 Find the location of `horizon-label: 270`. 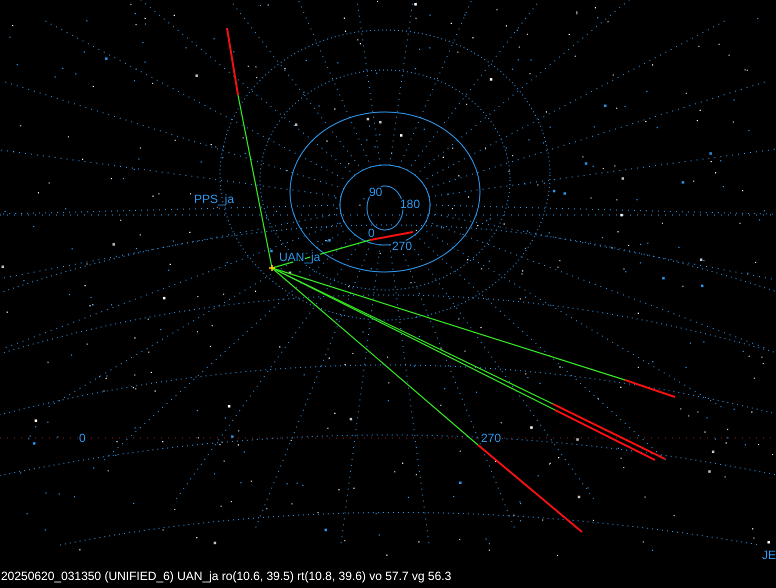

horizon-label: 270 is located at coordinates (491, 438).